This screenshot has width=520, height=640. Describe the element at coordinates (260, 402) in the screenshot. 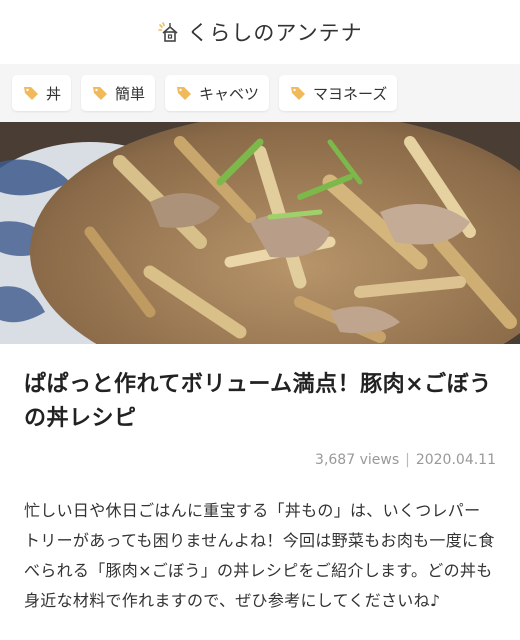

I see `article-title: ぱぱっと作れてボリューム満点！豚肉×ごぼうの丼レシピ` at that location.